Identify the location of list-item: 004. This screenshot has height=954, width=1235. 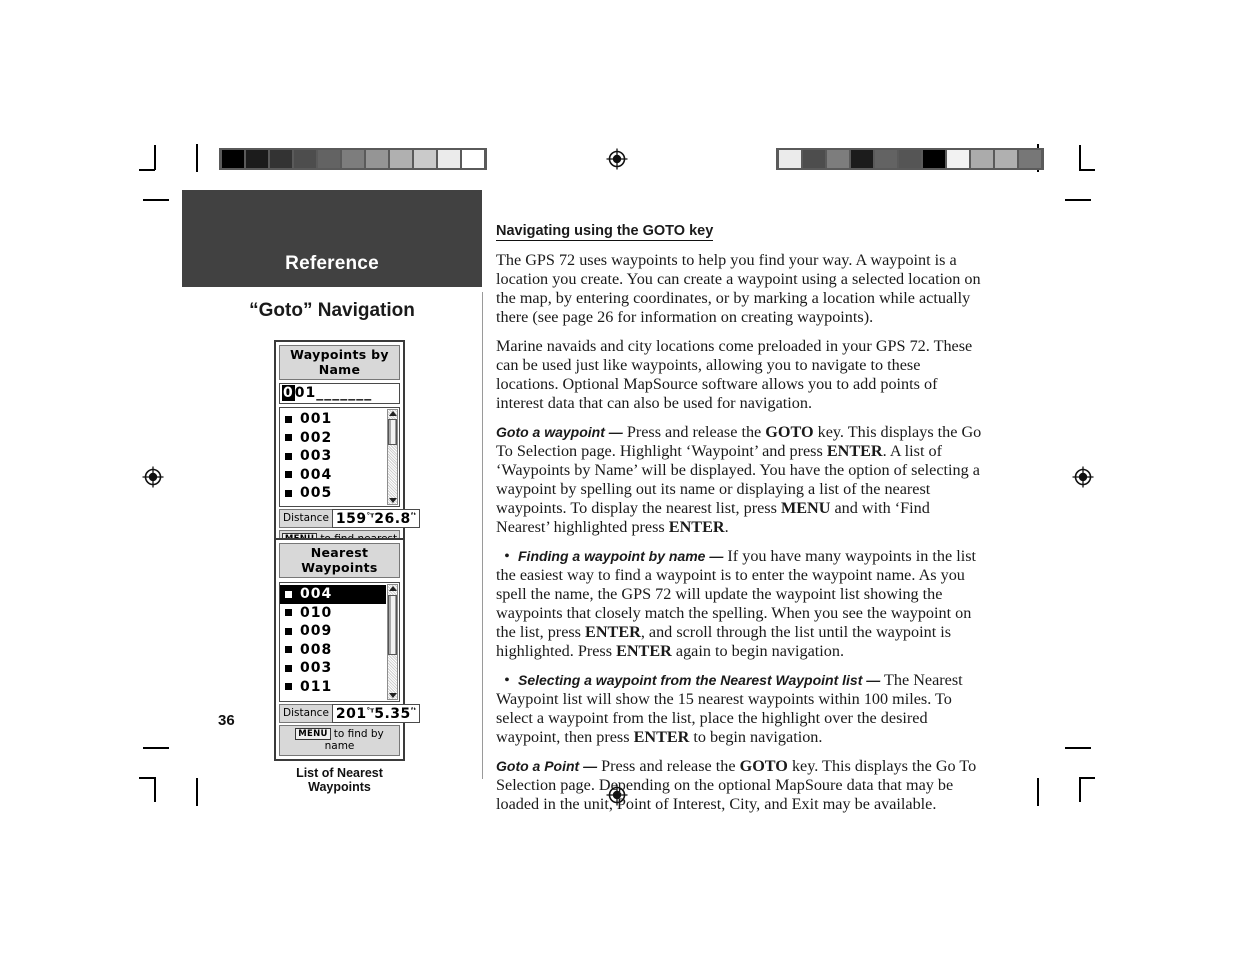
(333, 475).